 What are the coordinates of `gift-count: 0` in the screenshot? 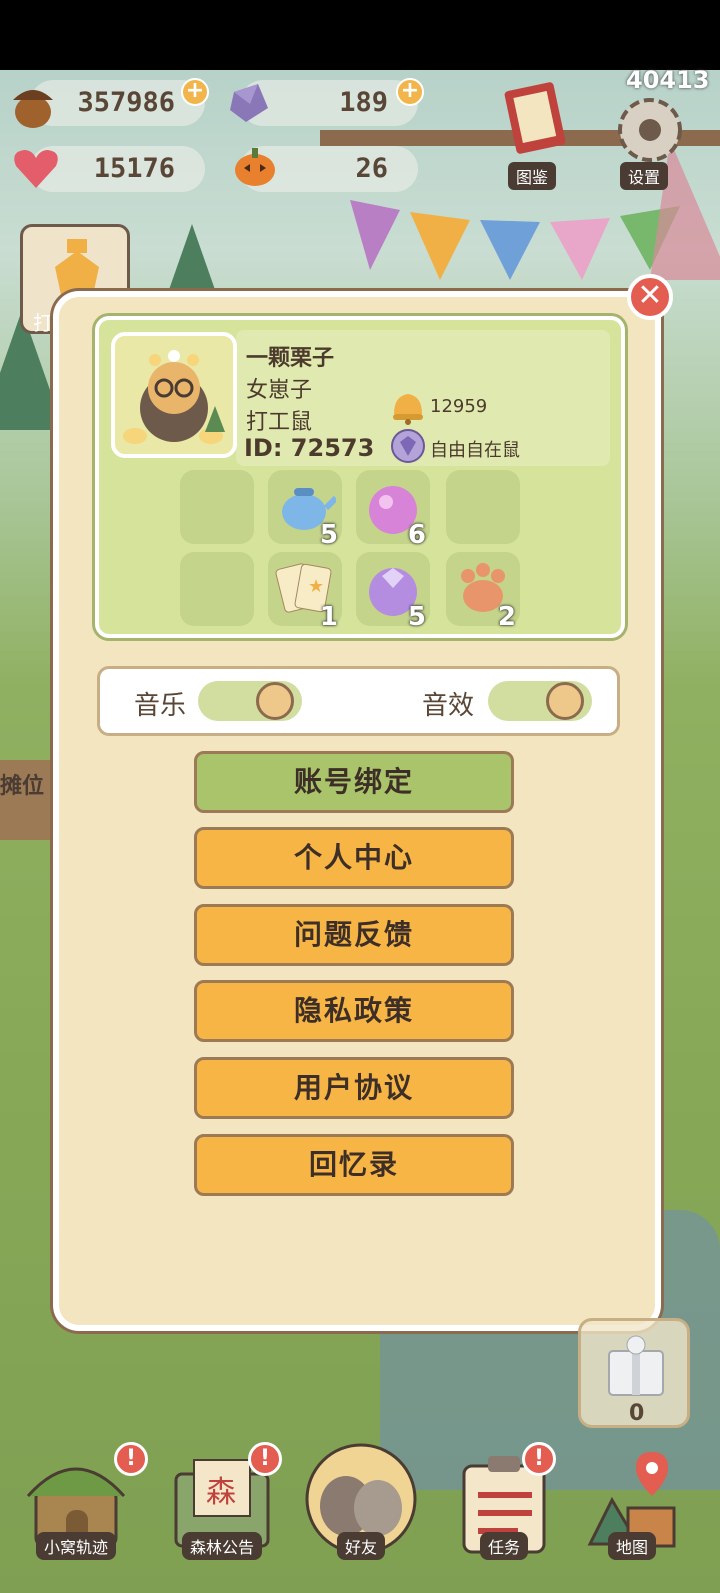 It's located at (637, 1413).